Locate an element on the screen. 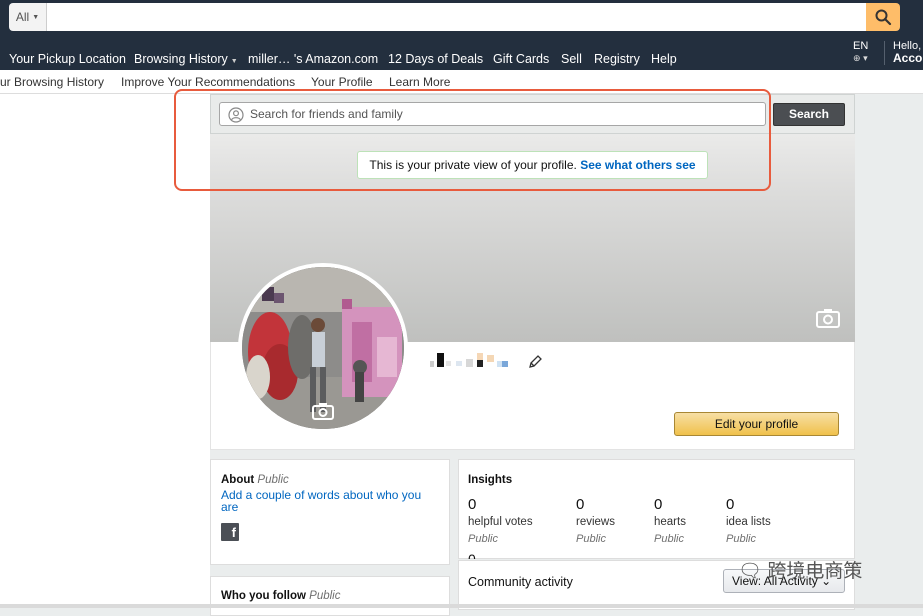 Image resolution: width=923 pixels, height=616 pixels. chevron-down-icon: ▾ is located at coordinates (865, 58).